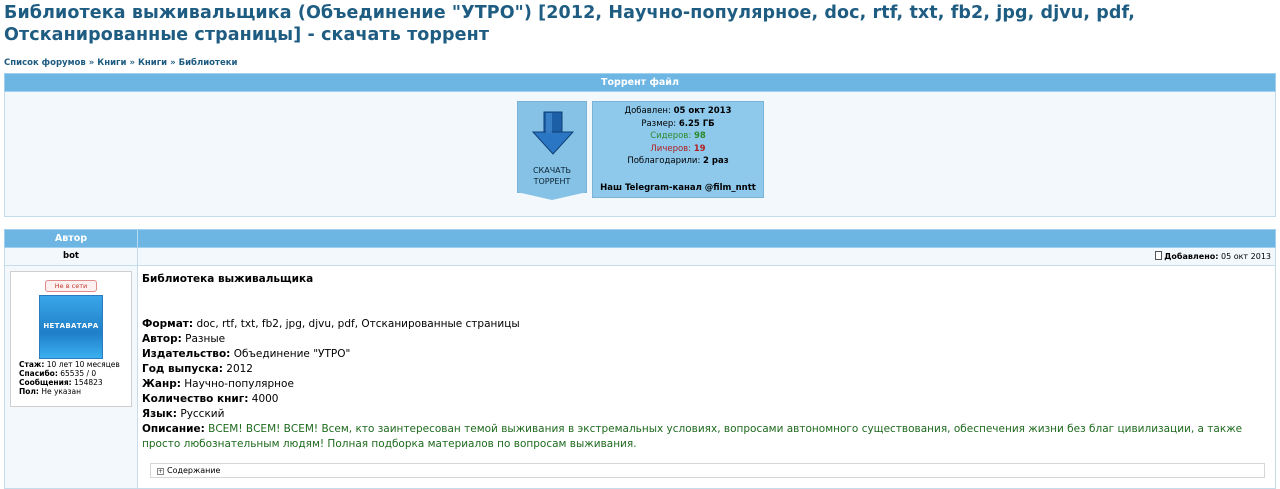 This screenshot has width=1280, height=489. Describe the element at coordinates (699, 148) in the screenshot. I see `leechers-value: 19` at that location.